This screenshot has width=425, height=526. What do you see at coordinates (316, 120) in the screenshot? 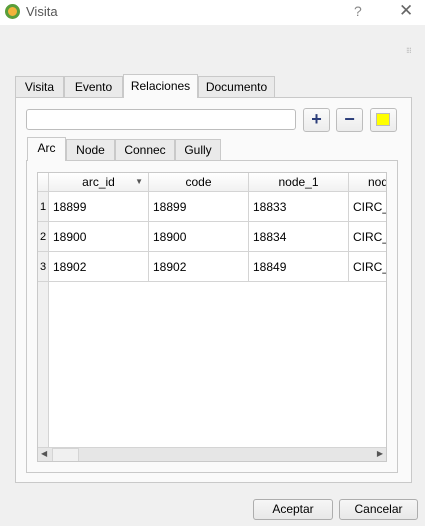
I see `add-button: +` at bounding box center [316, 120].